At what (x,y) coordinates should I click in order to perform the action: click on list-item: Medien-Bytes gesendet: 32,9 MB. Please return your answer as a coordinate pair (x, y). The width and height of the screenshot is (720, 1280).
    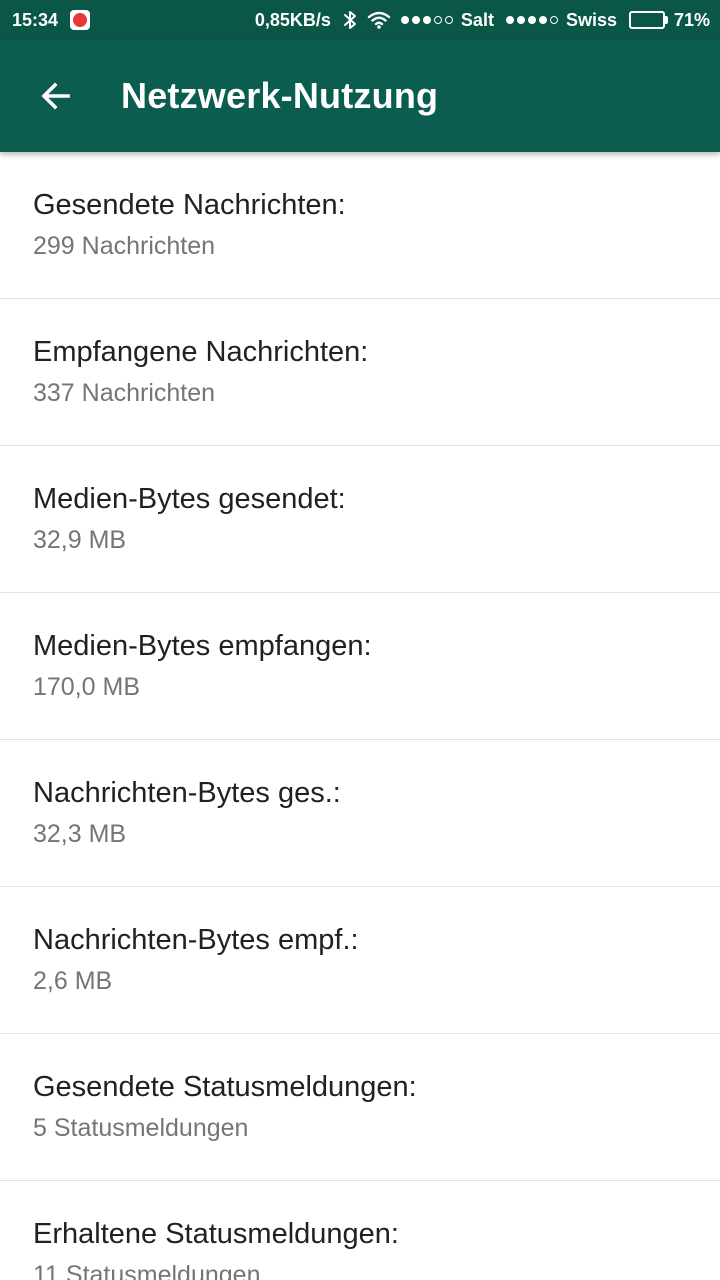
    Looking at the image, I should click on (360, 519).